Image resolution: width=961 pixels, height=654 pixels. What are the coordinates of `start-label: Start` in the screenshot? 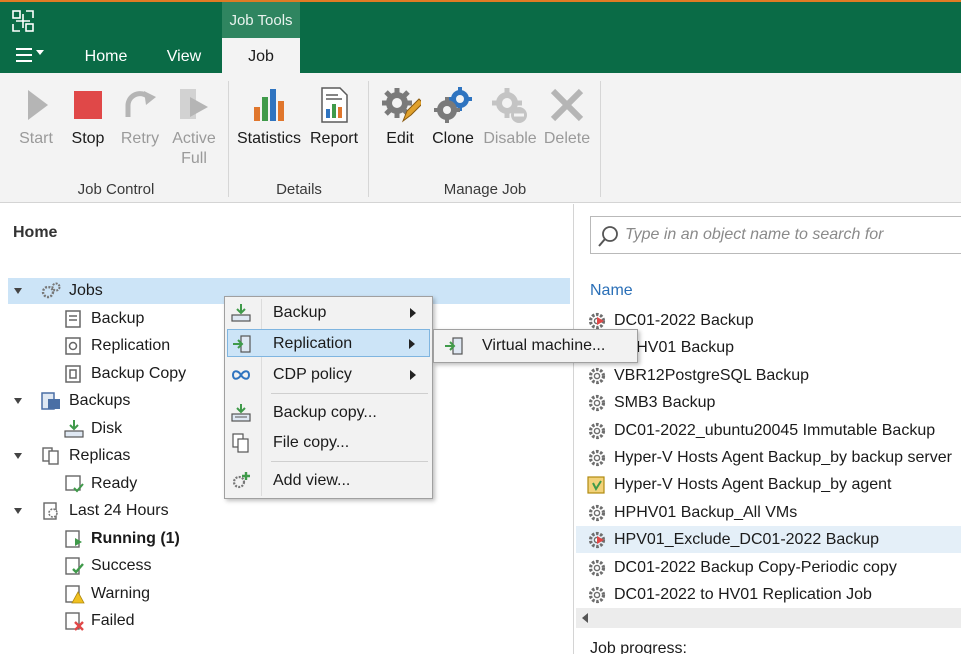 It's located at (36, 138).